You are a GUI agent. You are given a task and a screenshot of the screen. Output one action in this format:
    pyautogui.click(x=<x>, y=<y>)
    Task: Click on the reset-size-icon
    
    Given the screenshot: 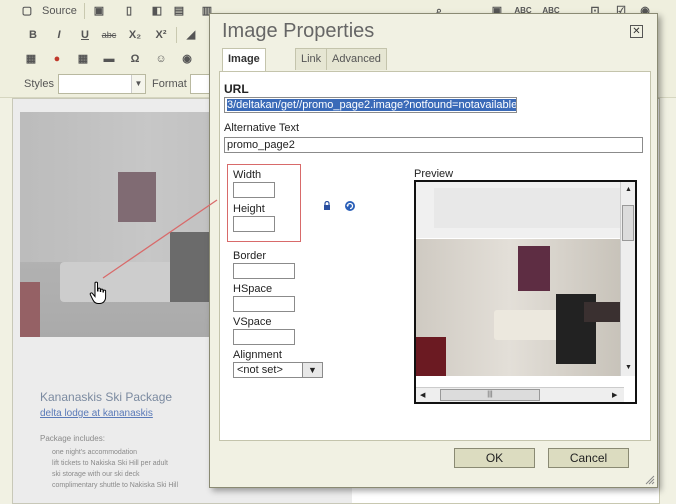 What is the action you would take?
    pyautogui.click(x=350, y=206)
    